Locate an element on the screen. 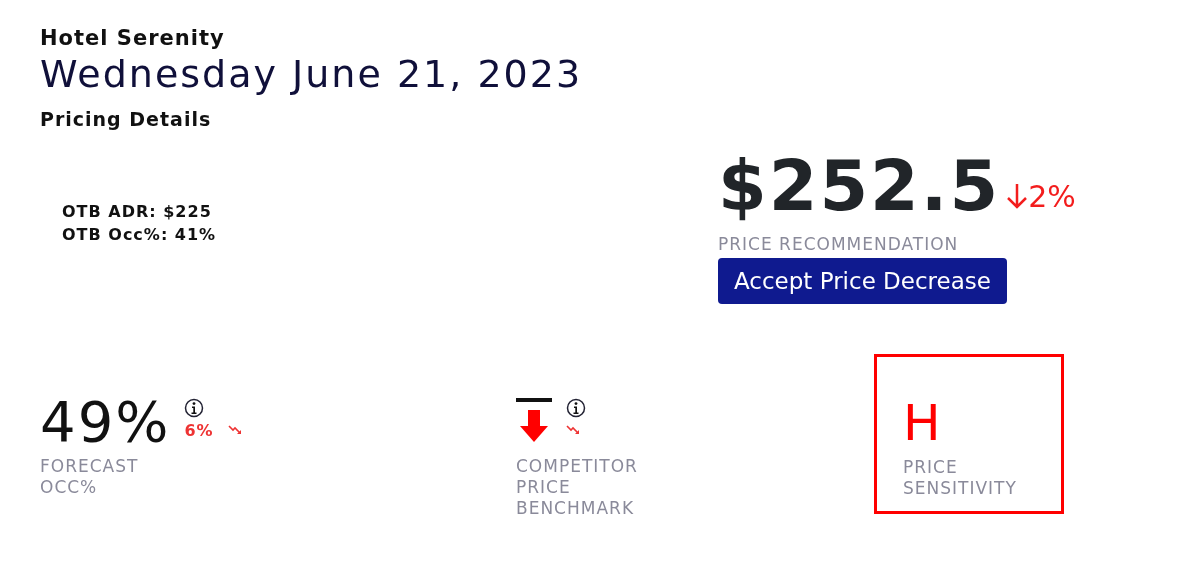 Image resolution: width=1196 pixels, height=571 pixels. section-title: Pricing Details is located at coordinates (126, 119).